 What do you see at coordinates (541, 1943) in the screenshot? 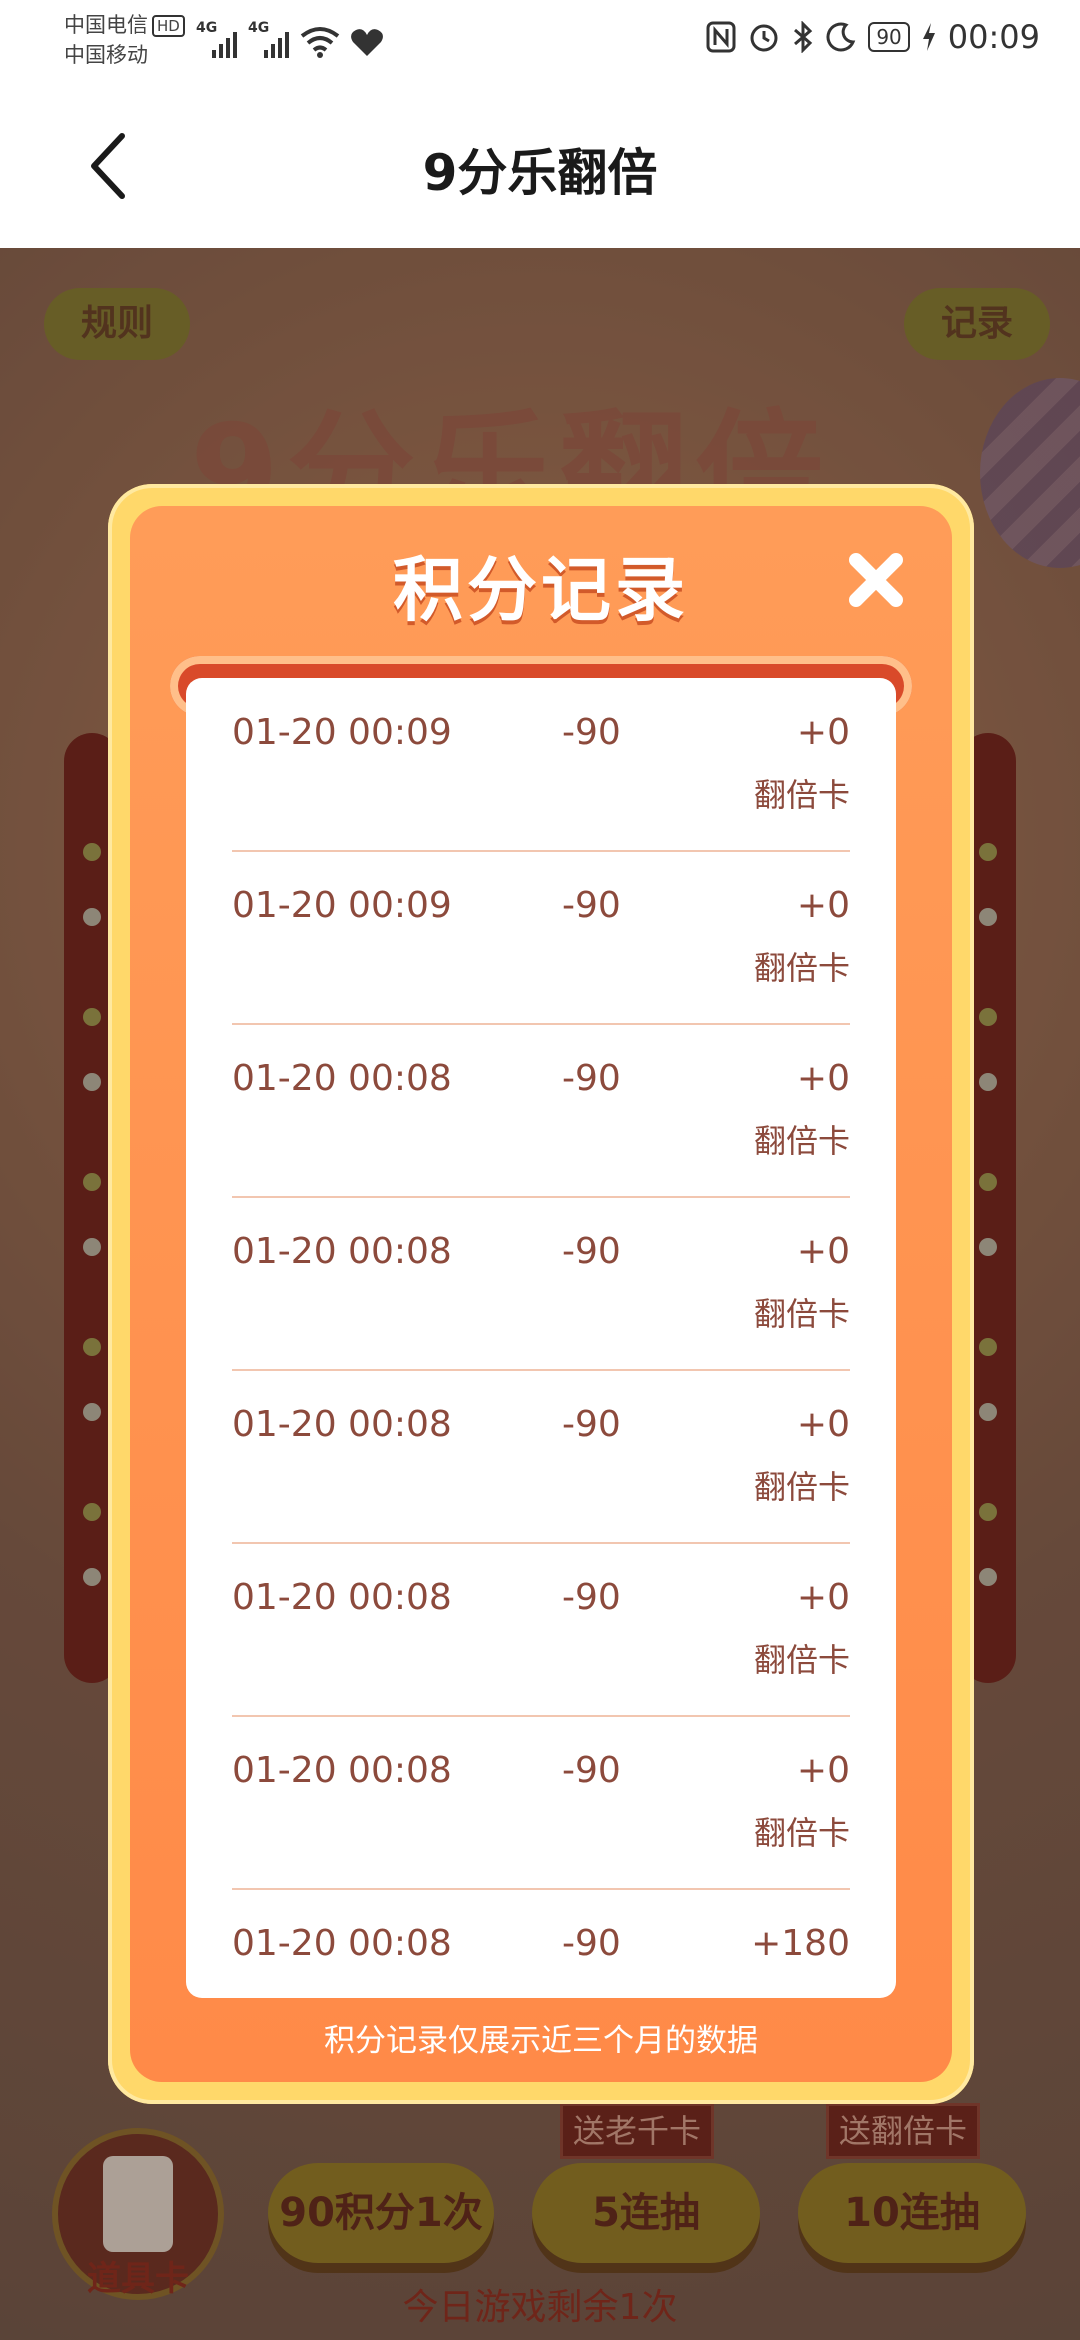
I see `record-row: 01-20 00:08 -90 +180` at bounding box center [541, 1943].